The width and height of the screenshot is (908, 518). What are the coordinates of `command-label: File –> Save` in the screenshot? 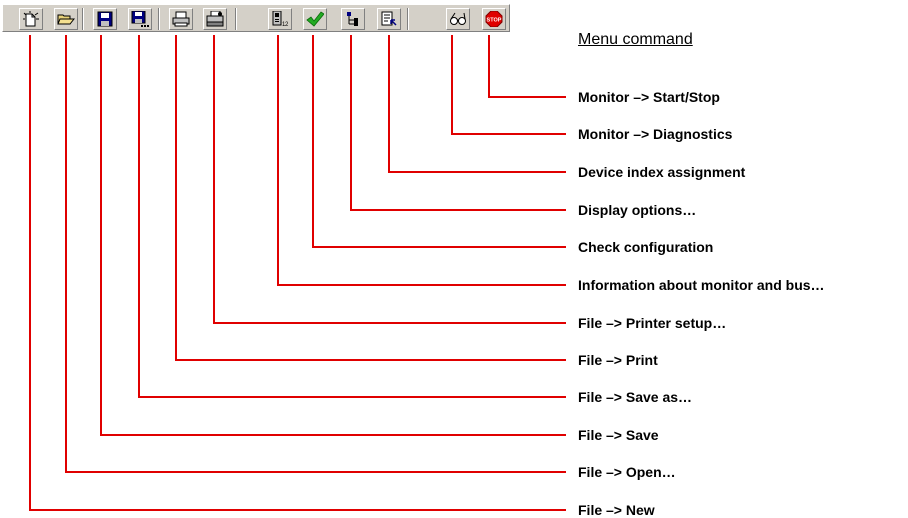 It's located at (618, 435).